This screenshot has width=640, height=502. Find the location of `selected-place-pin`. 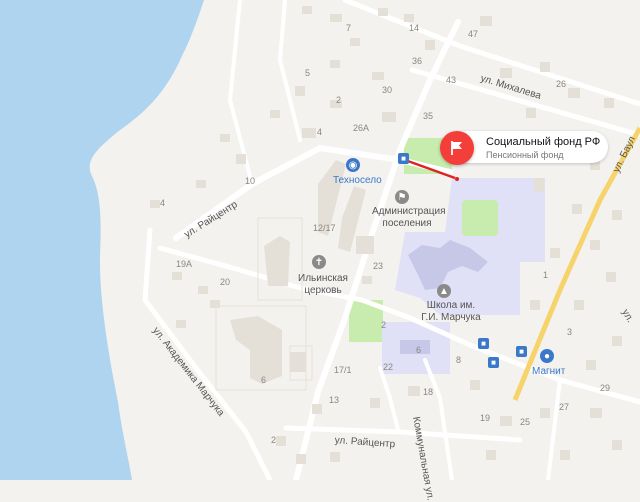

selected-place-pin is located at coordinates (457, 148).